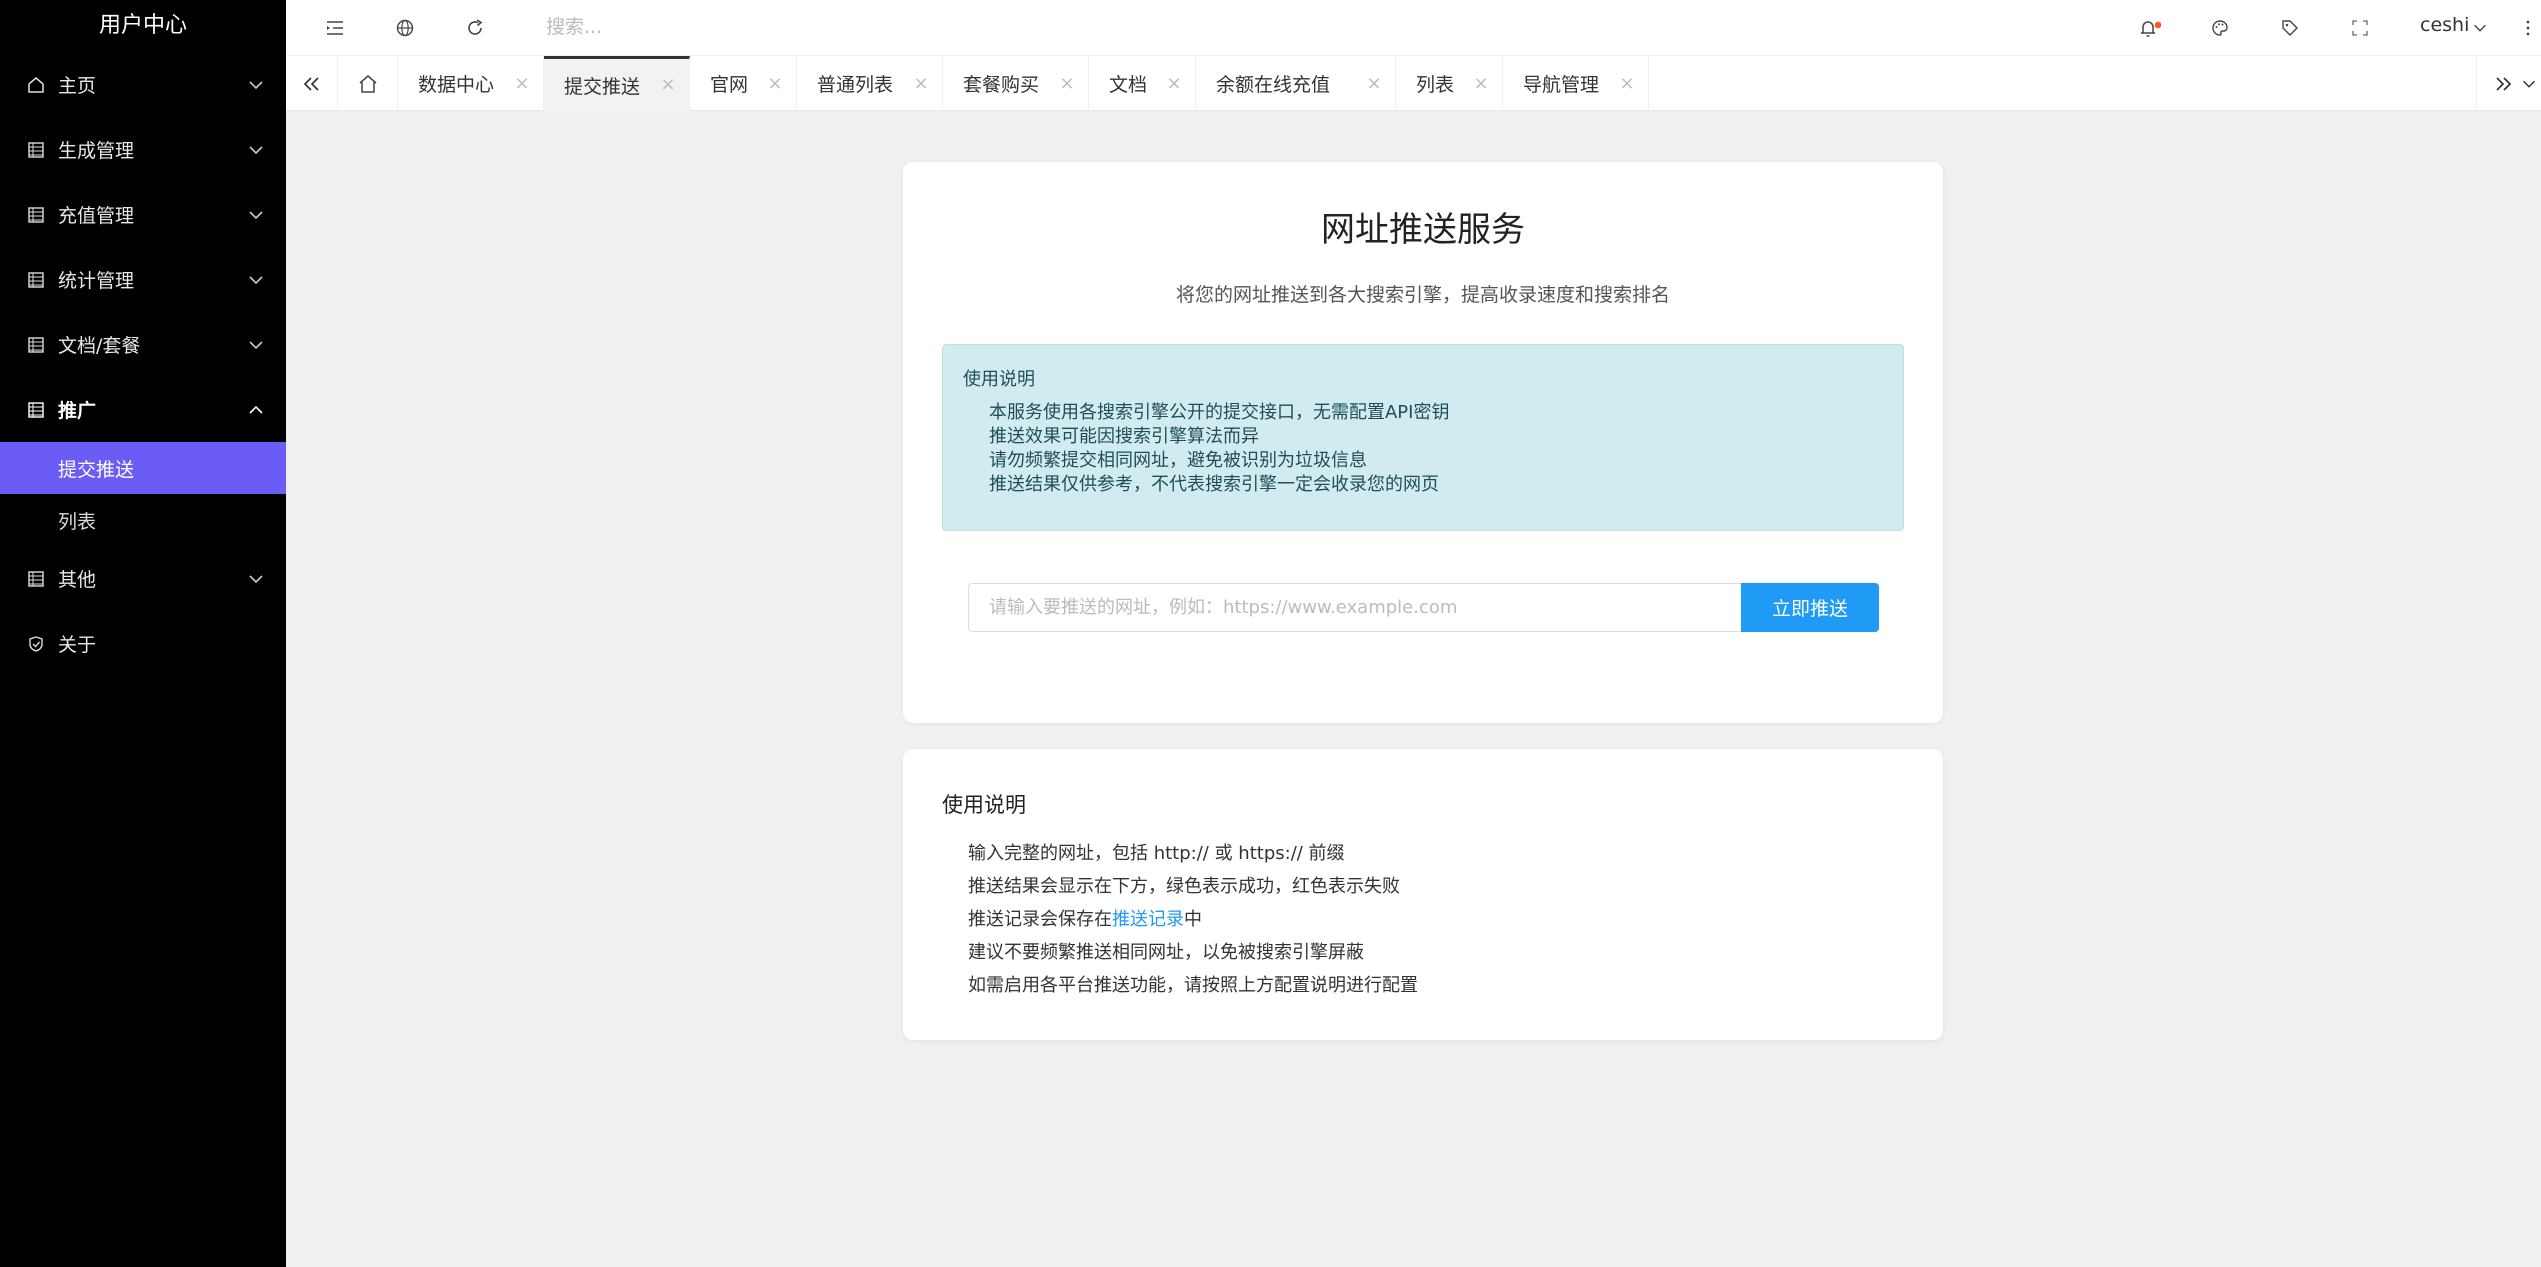 The width and height of the screenshot is (2541, 1267). I want to click on page-title: 网址推送服务, so click(1423, 230).